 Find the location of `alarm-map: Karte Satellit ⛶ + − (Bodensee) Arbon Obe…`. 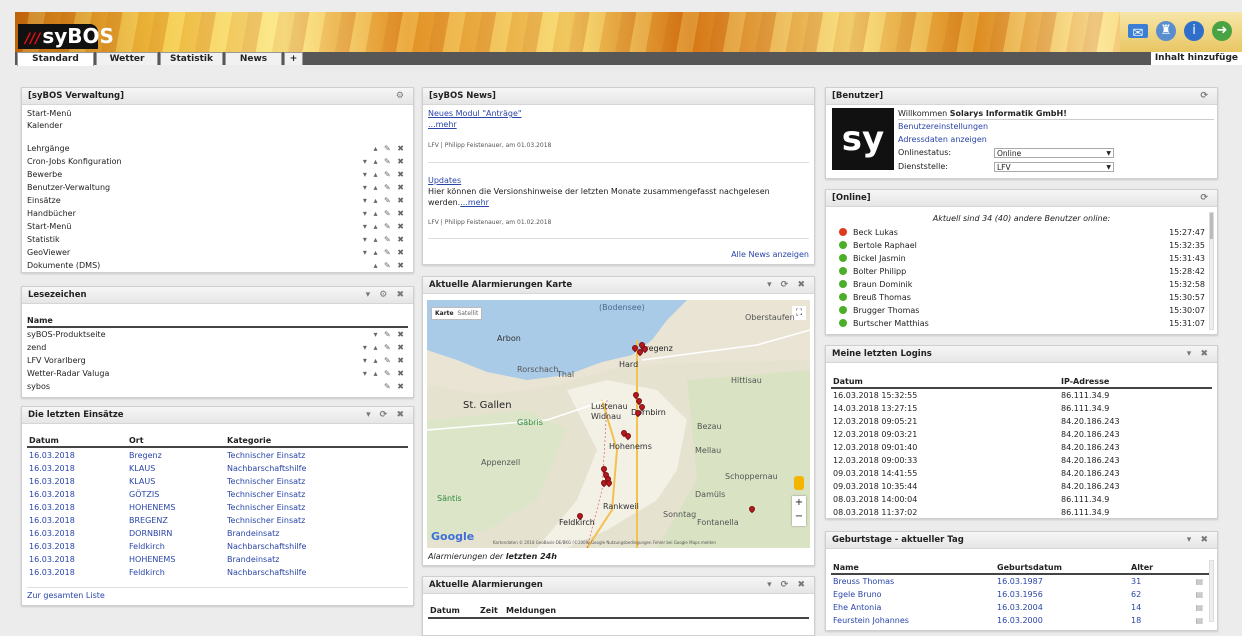

alarm-map: Karte Satellit ⛶ + − (Bodensee) Arbon Obe… is located at coordinates (618, 424).